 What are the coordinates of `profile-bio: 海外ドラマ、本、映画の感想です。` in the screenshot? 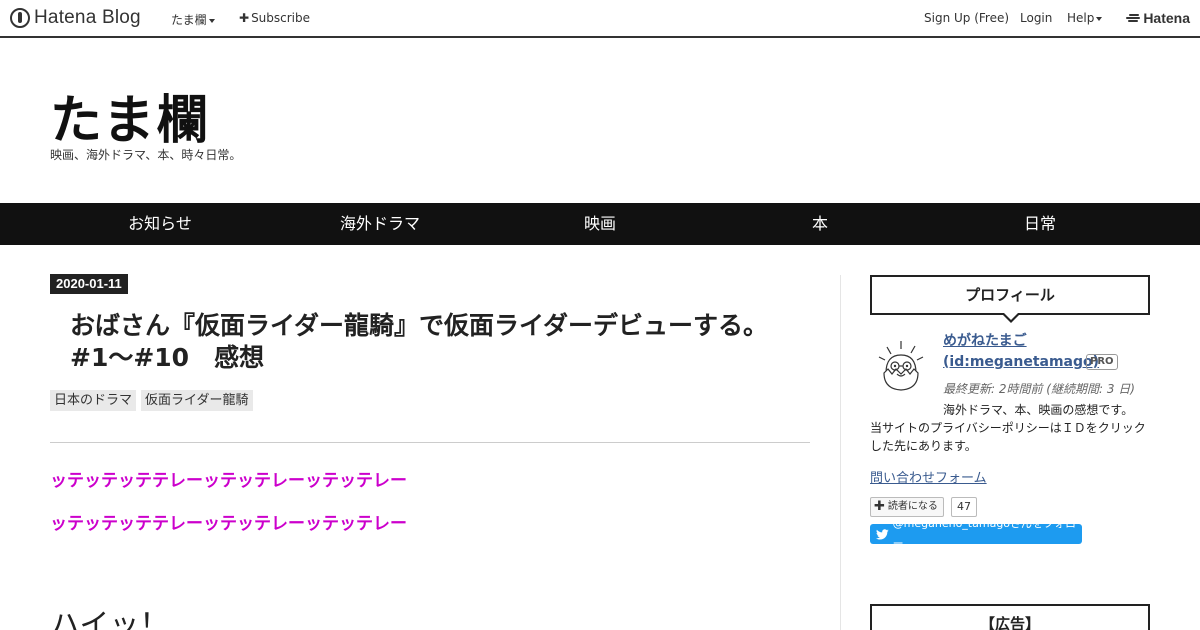 It's located at (1038, 410).